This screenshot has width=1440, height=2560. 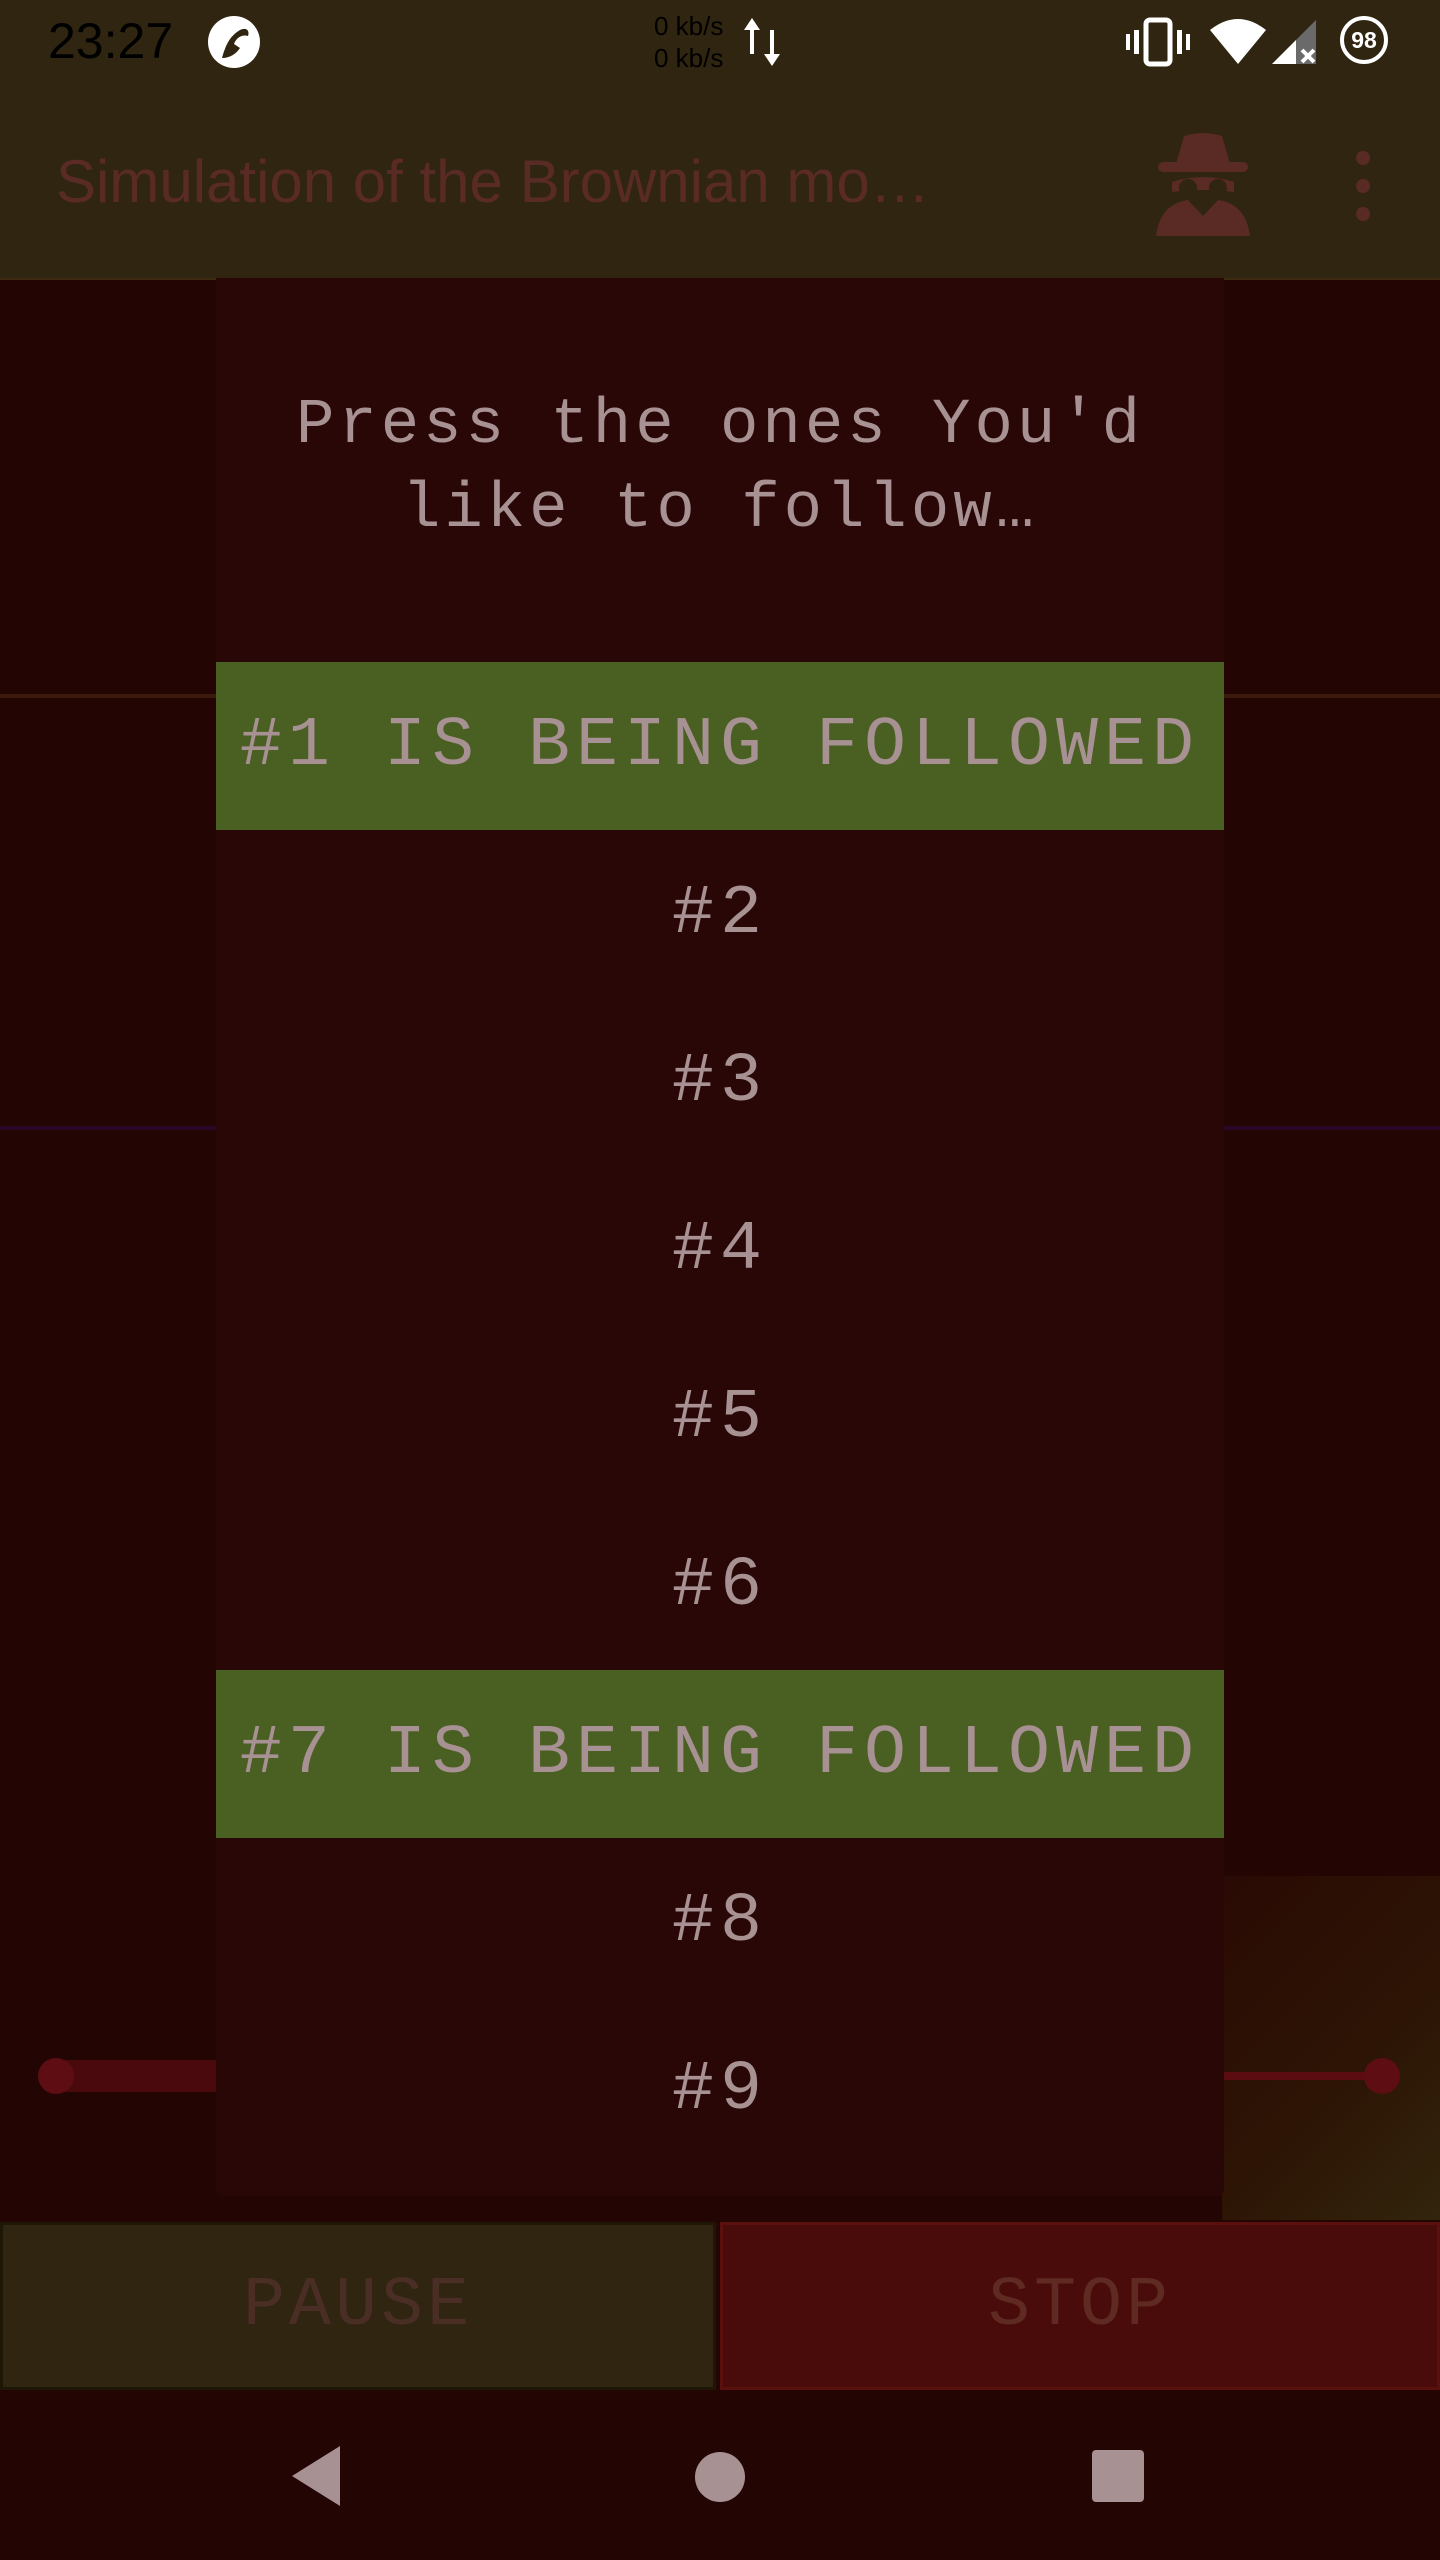 What do you see at coordinates (1238, 41) in the screenshot?
I see `wifi-icon` at bounding box center [1238, 41].